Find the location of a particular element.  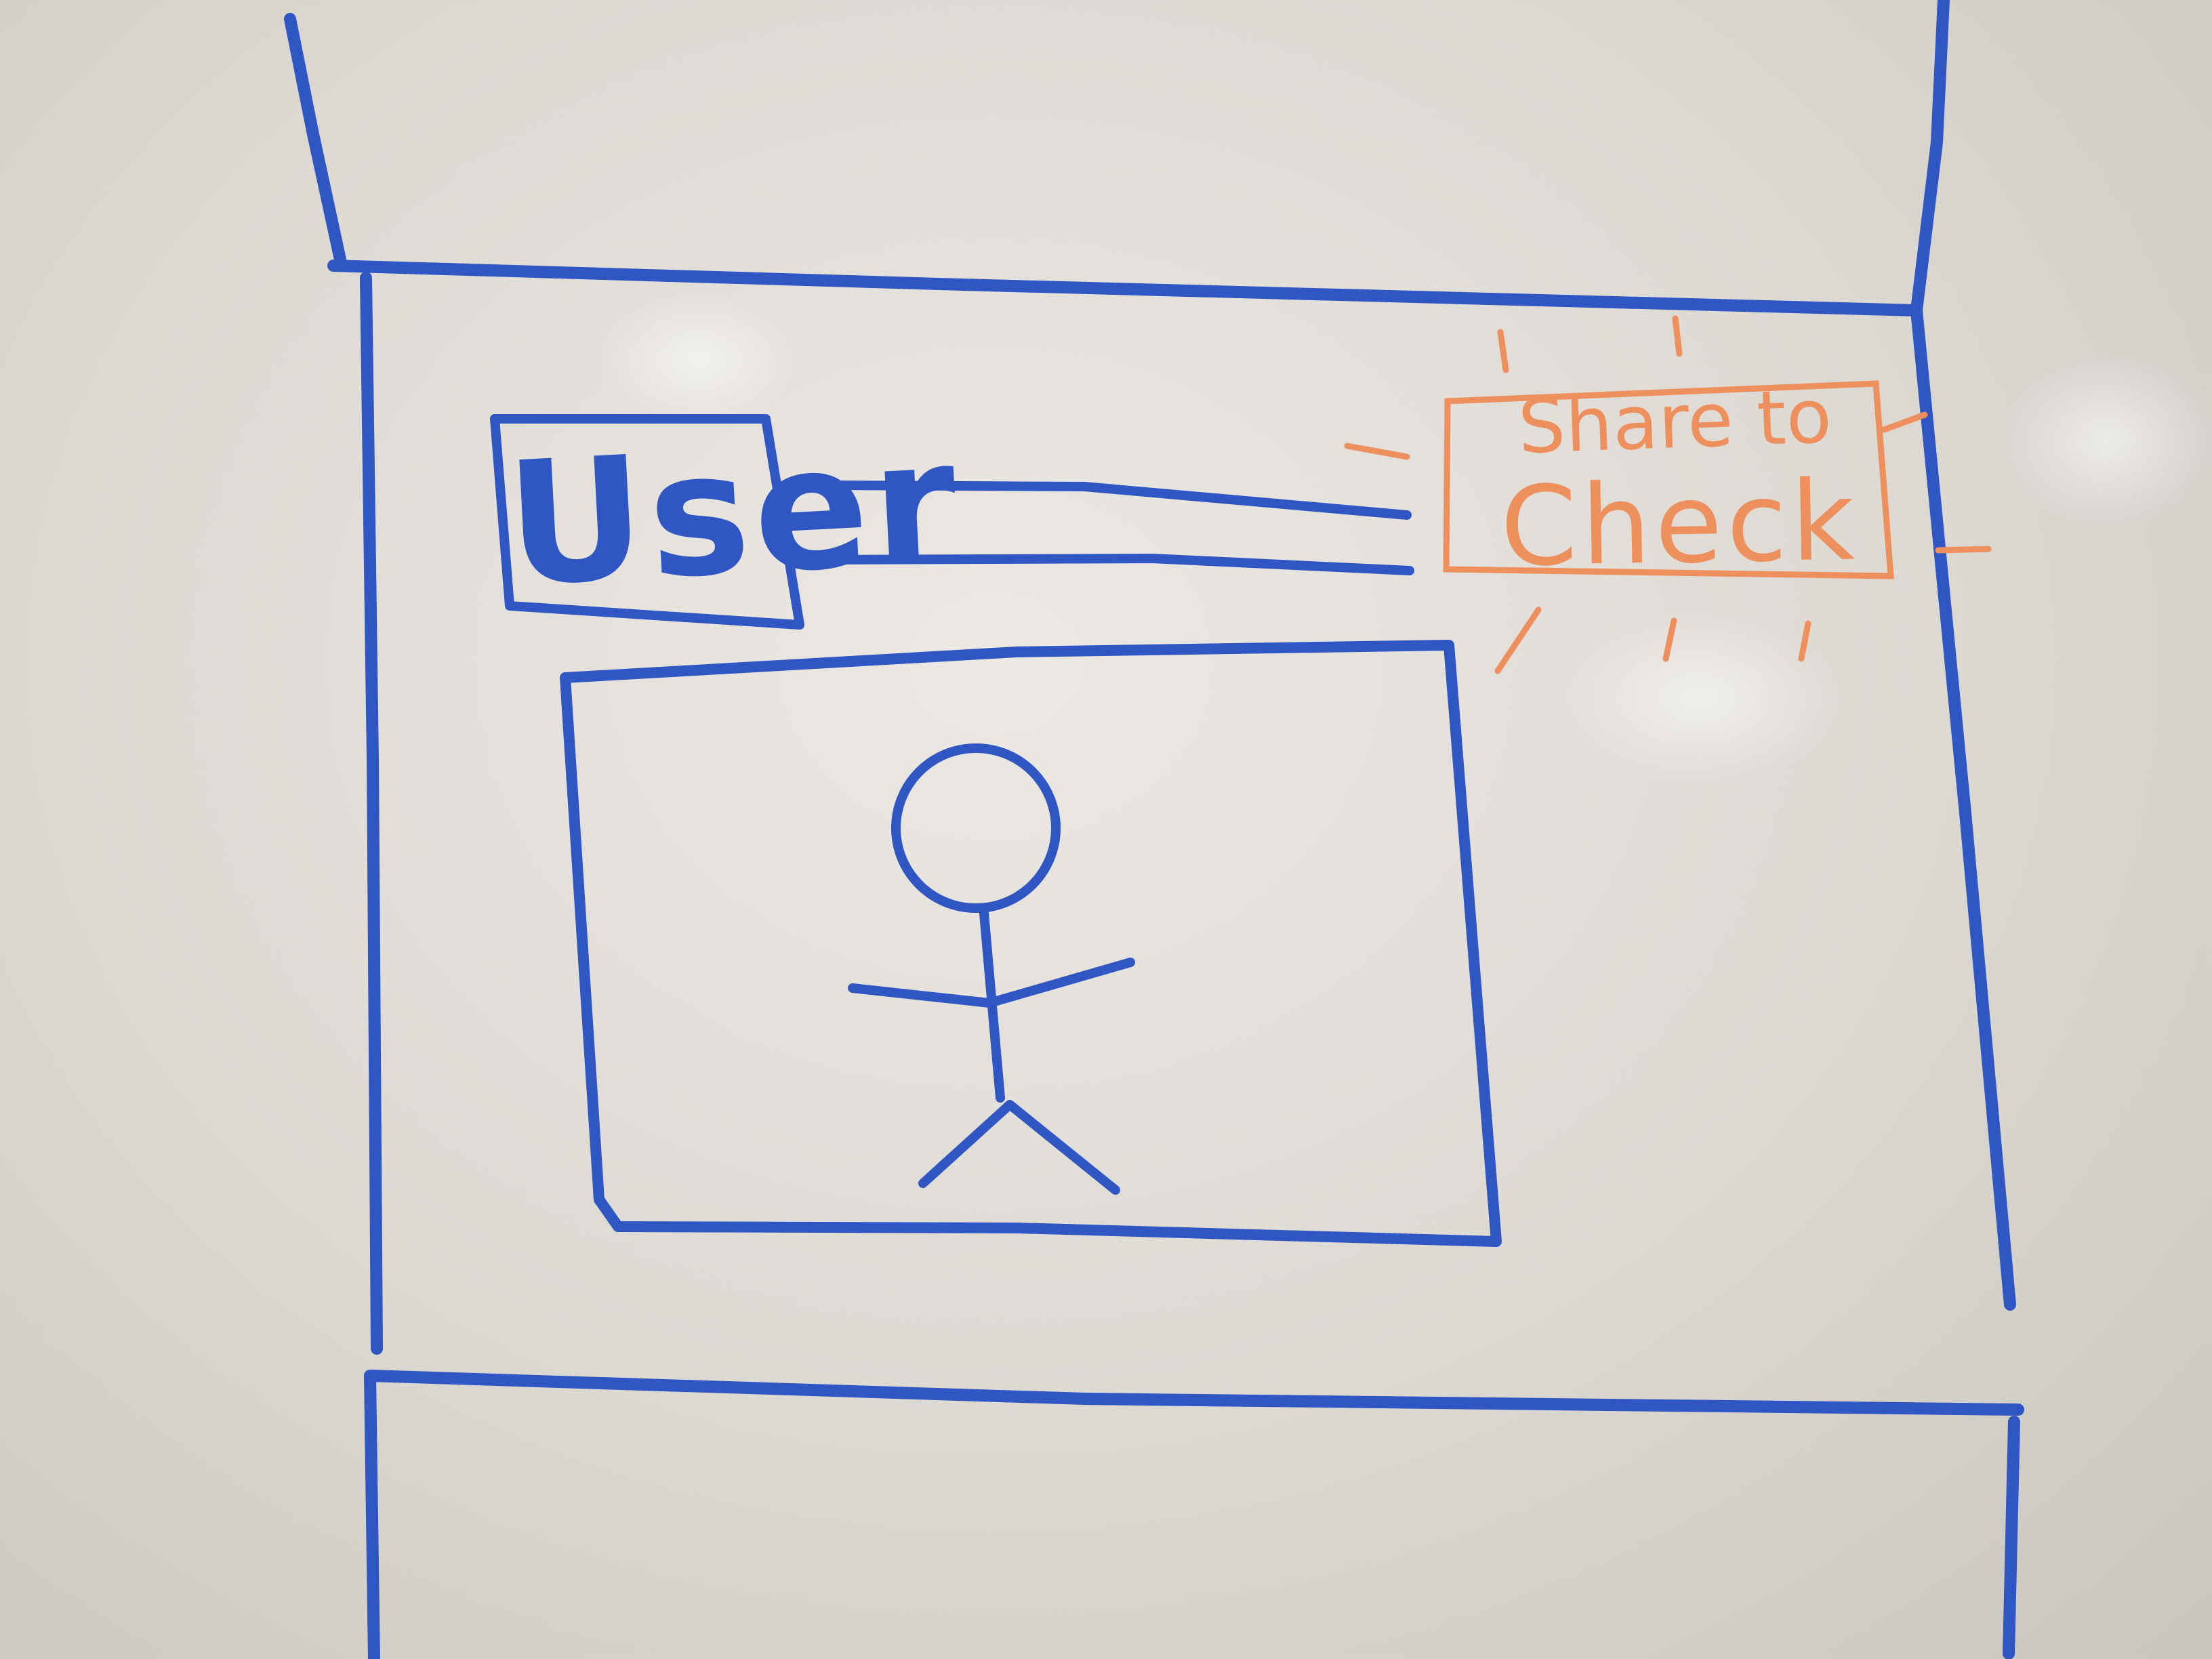

bottom-bar-right-border is located at coordinates (2012, 1538).